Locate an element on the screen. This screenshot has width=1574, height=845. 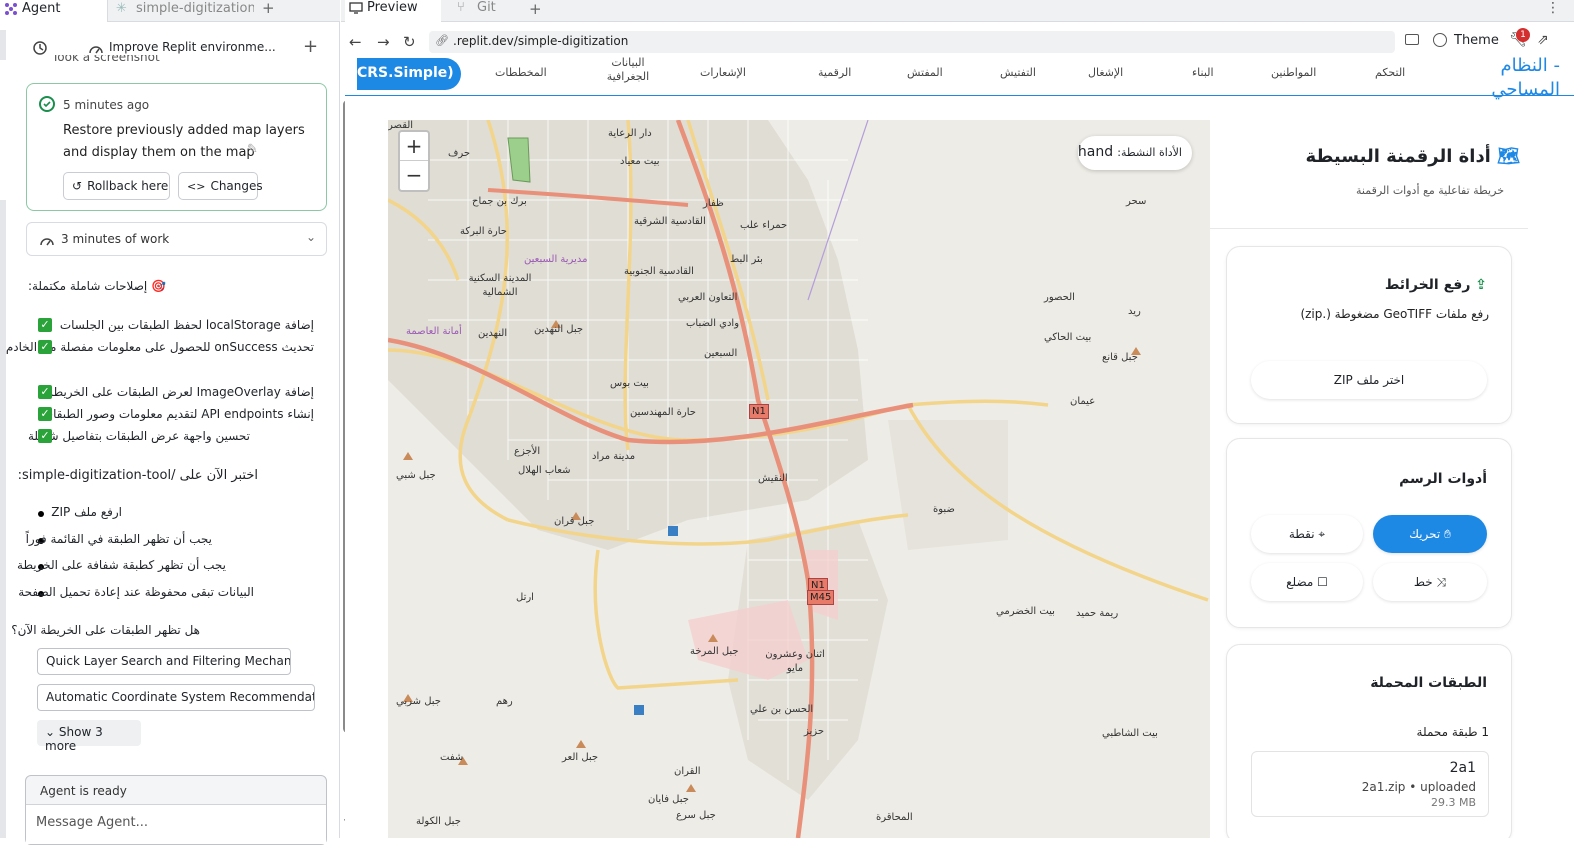
nav-item: المخططات is located at coordinates (521, 72).